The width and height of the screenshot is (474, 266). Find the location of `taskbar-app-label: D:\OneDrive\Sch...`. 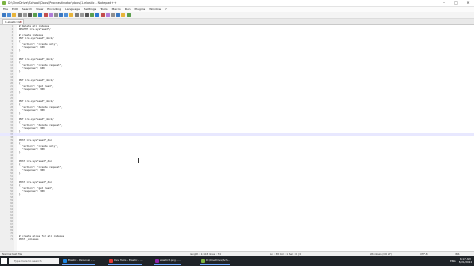

taskbar-app-label: D:\OneDrive\Sch... is located at coordinates (218, 260).